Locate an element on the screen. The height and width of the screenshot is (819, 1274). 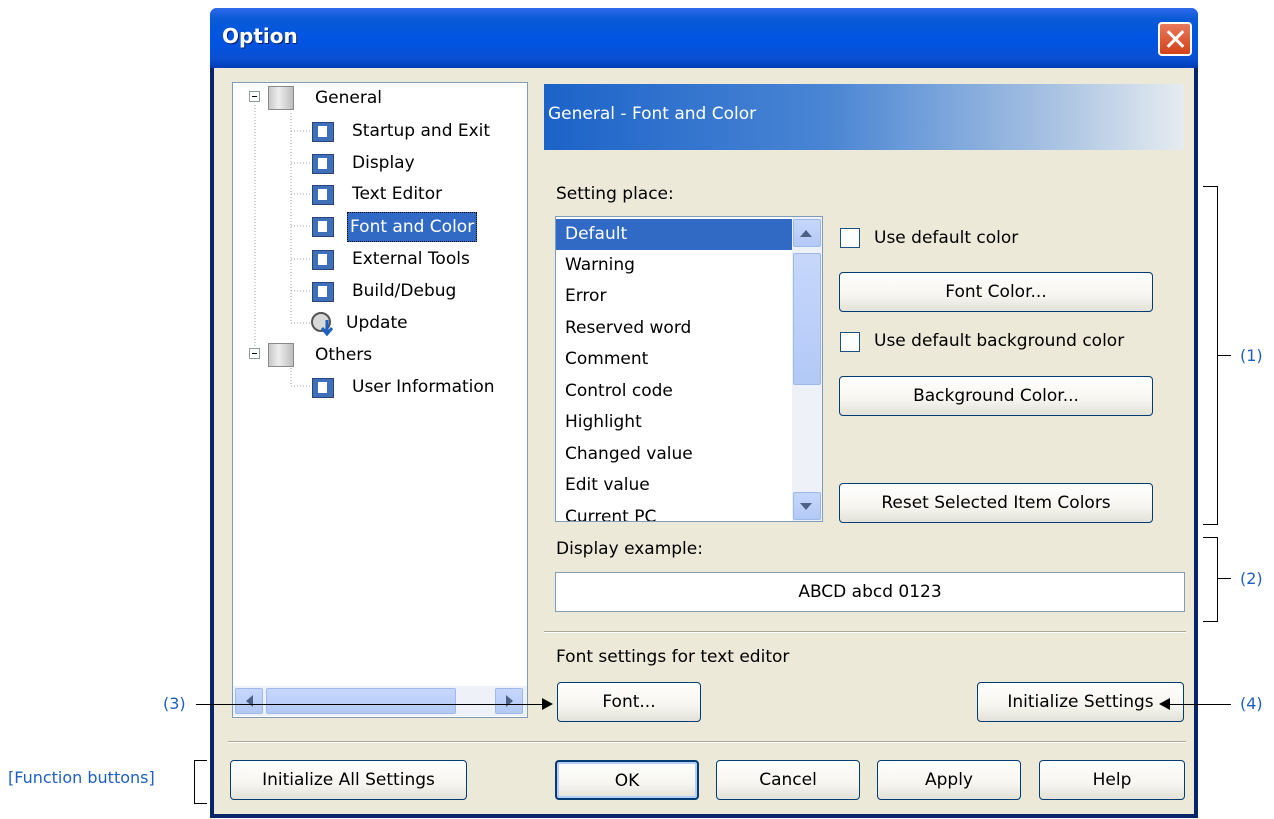
tree-item-external-tools: External Tools is located at coordinates (411, 259).